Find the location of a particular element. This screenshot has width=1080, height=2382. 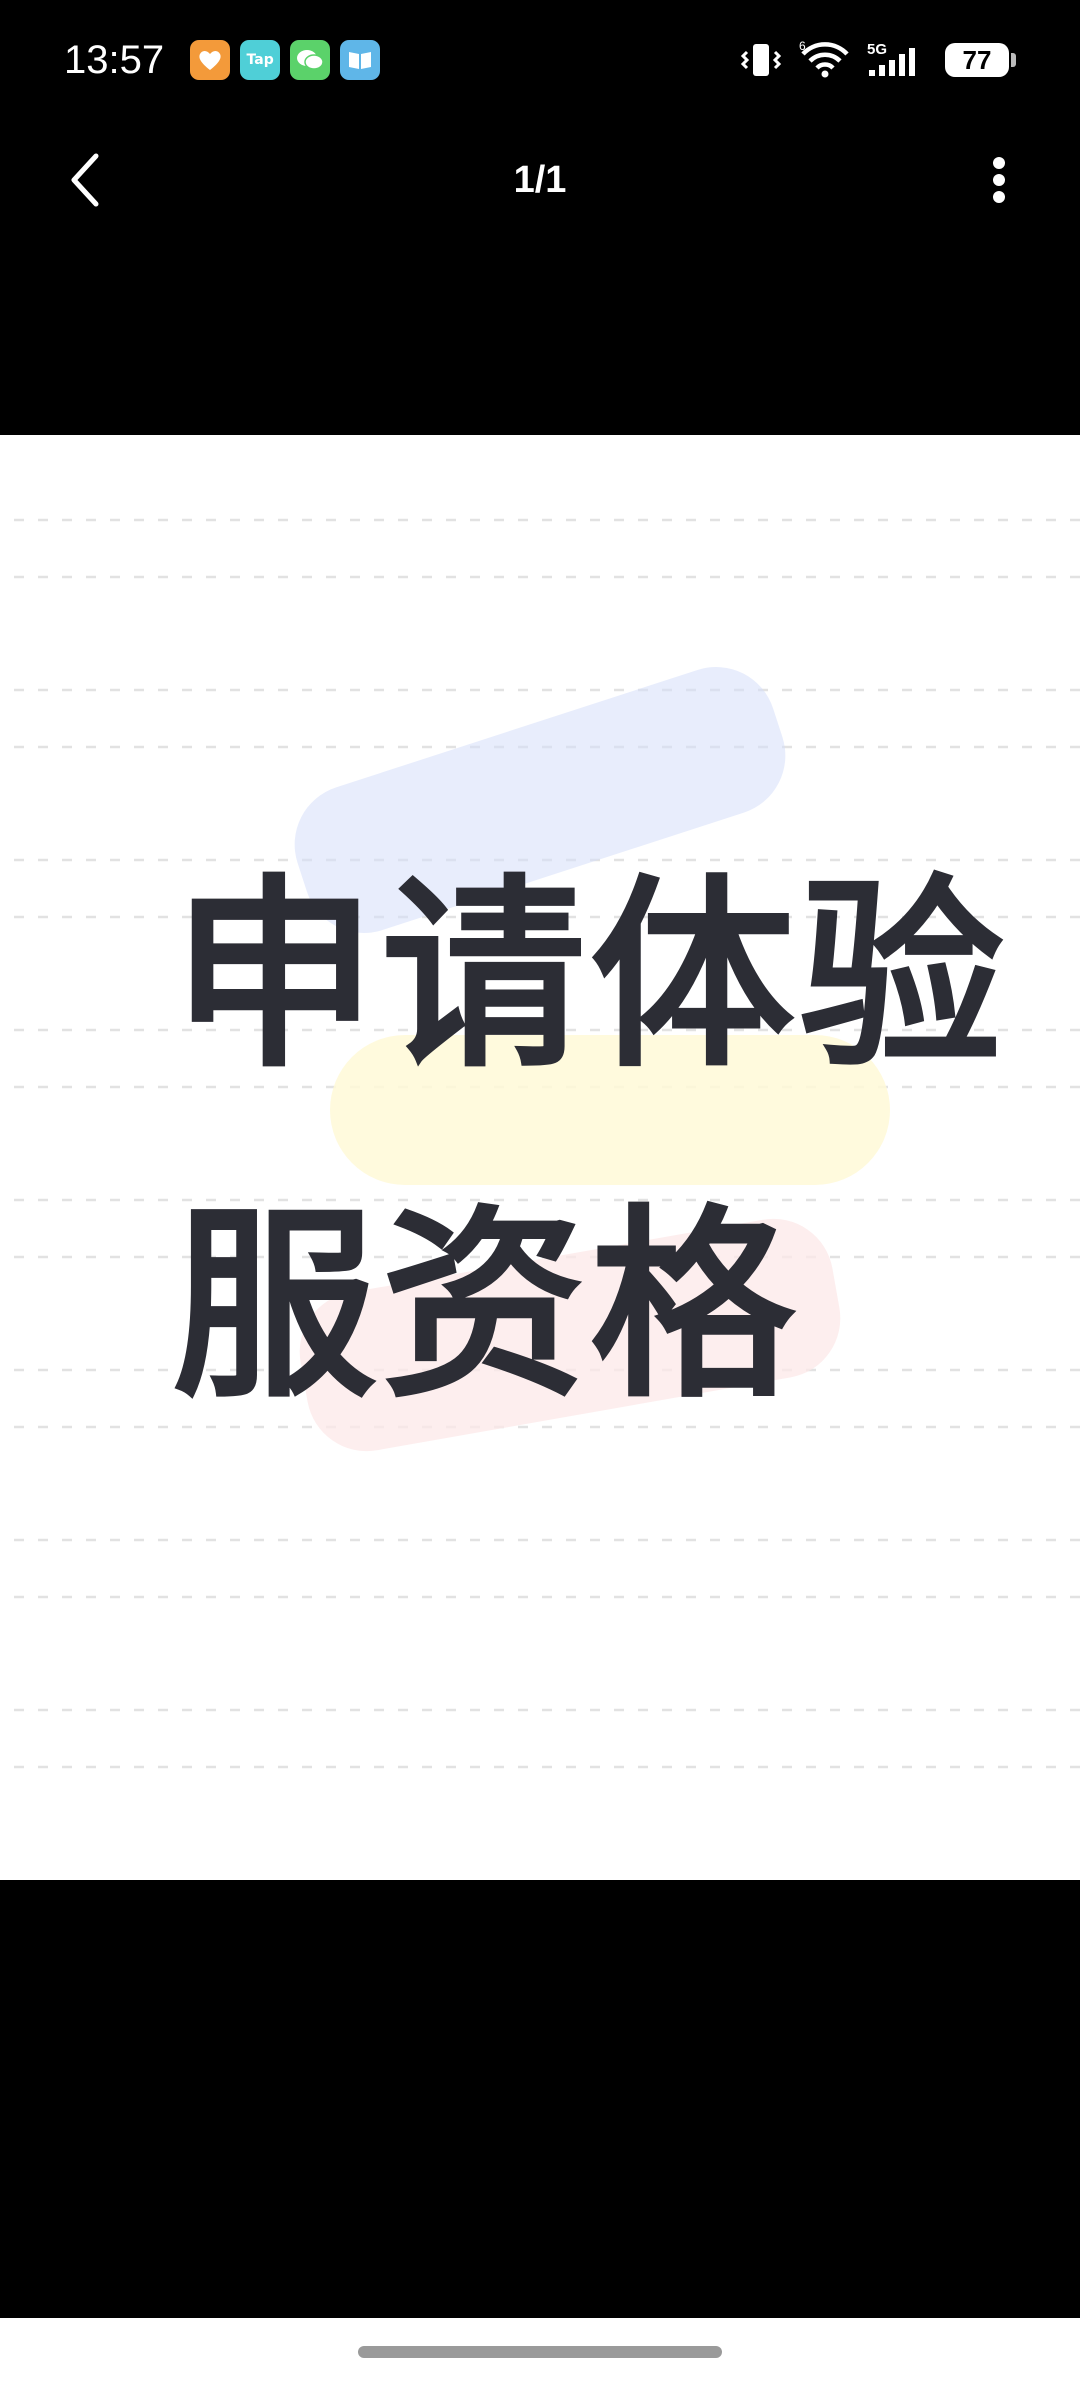

more-options-button is located at coordinates (999, 180).